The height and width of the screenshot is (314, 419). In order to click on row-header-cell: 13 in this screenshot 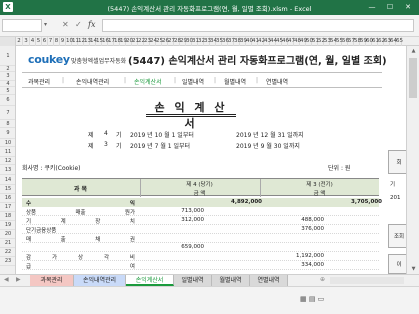, I will do `click(7, 170)`.